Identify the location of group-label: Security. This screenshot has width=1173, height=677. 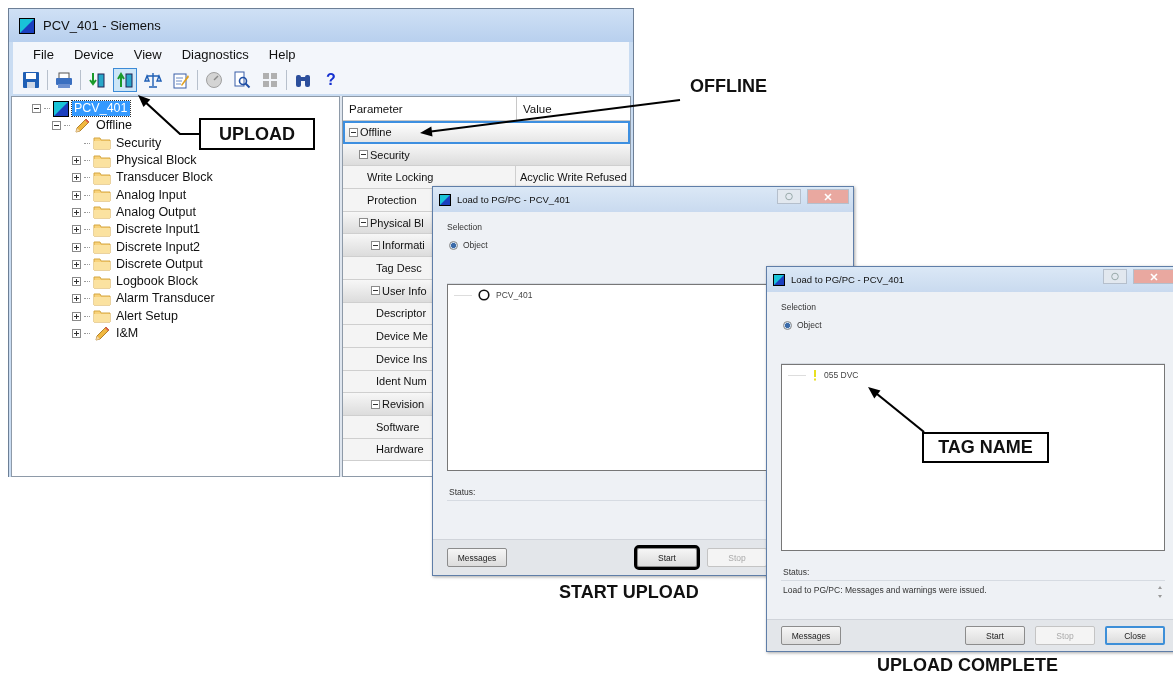
(390, 154).